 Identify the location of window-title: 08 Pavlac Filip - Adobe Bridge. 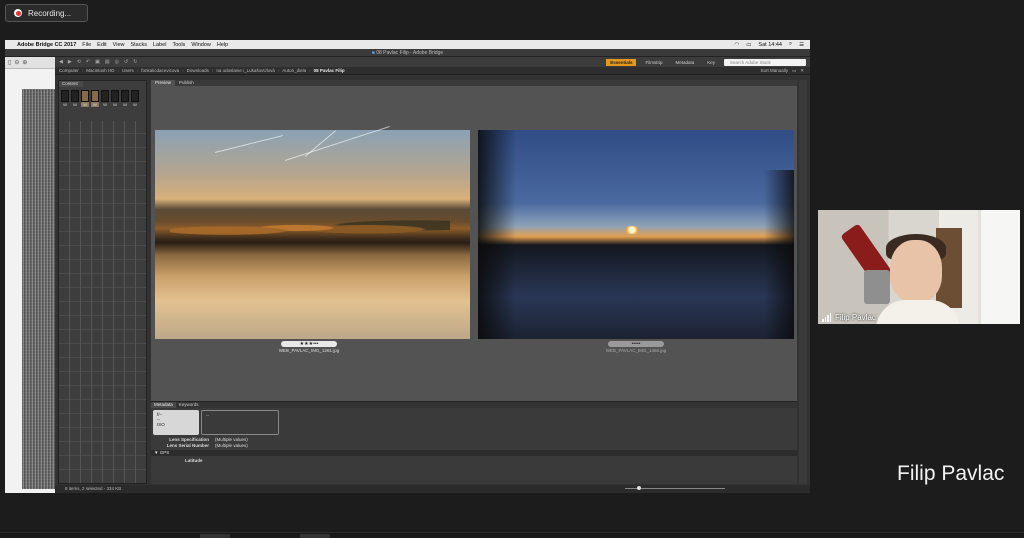
(410, 53).